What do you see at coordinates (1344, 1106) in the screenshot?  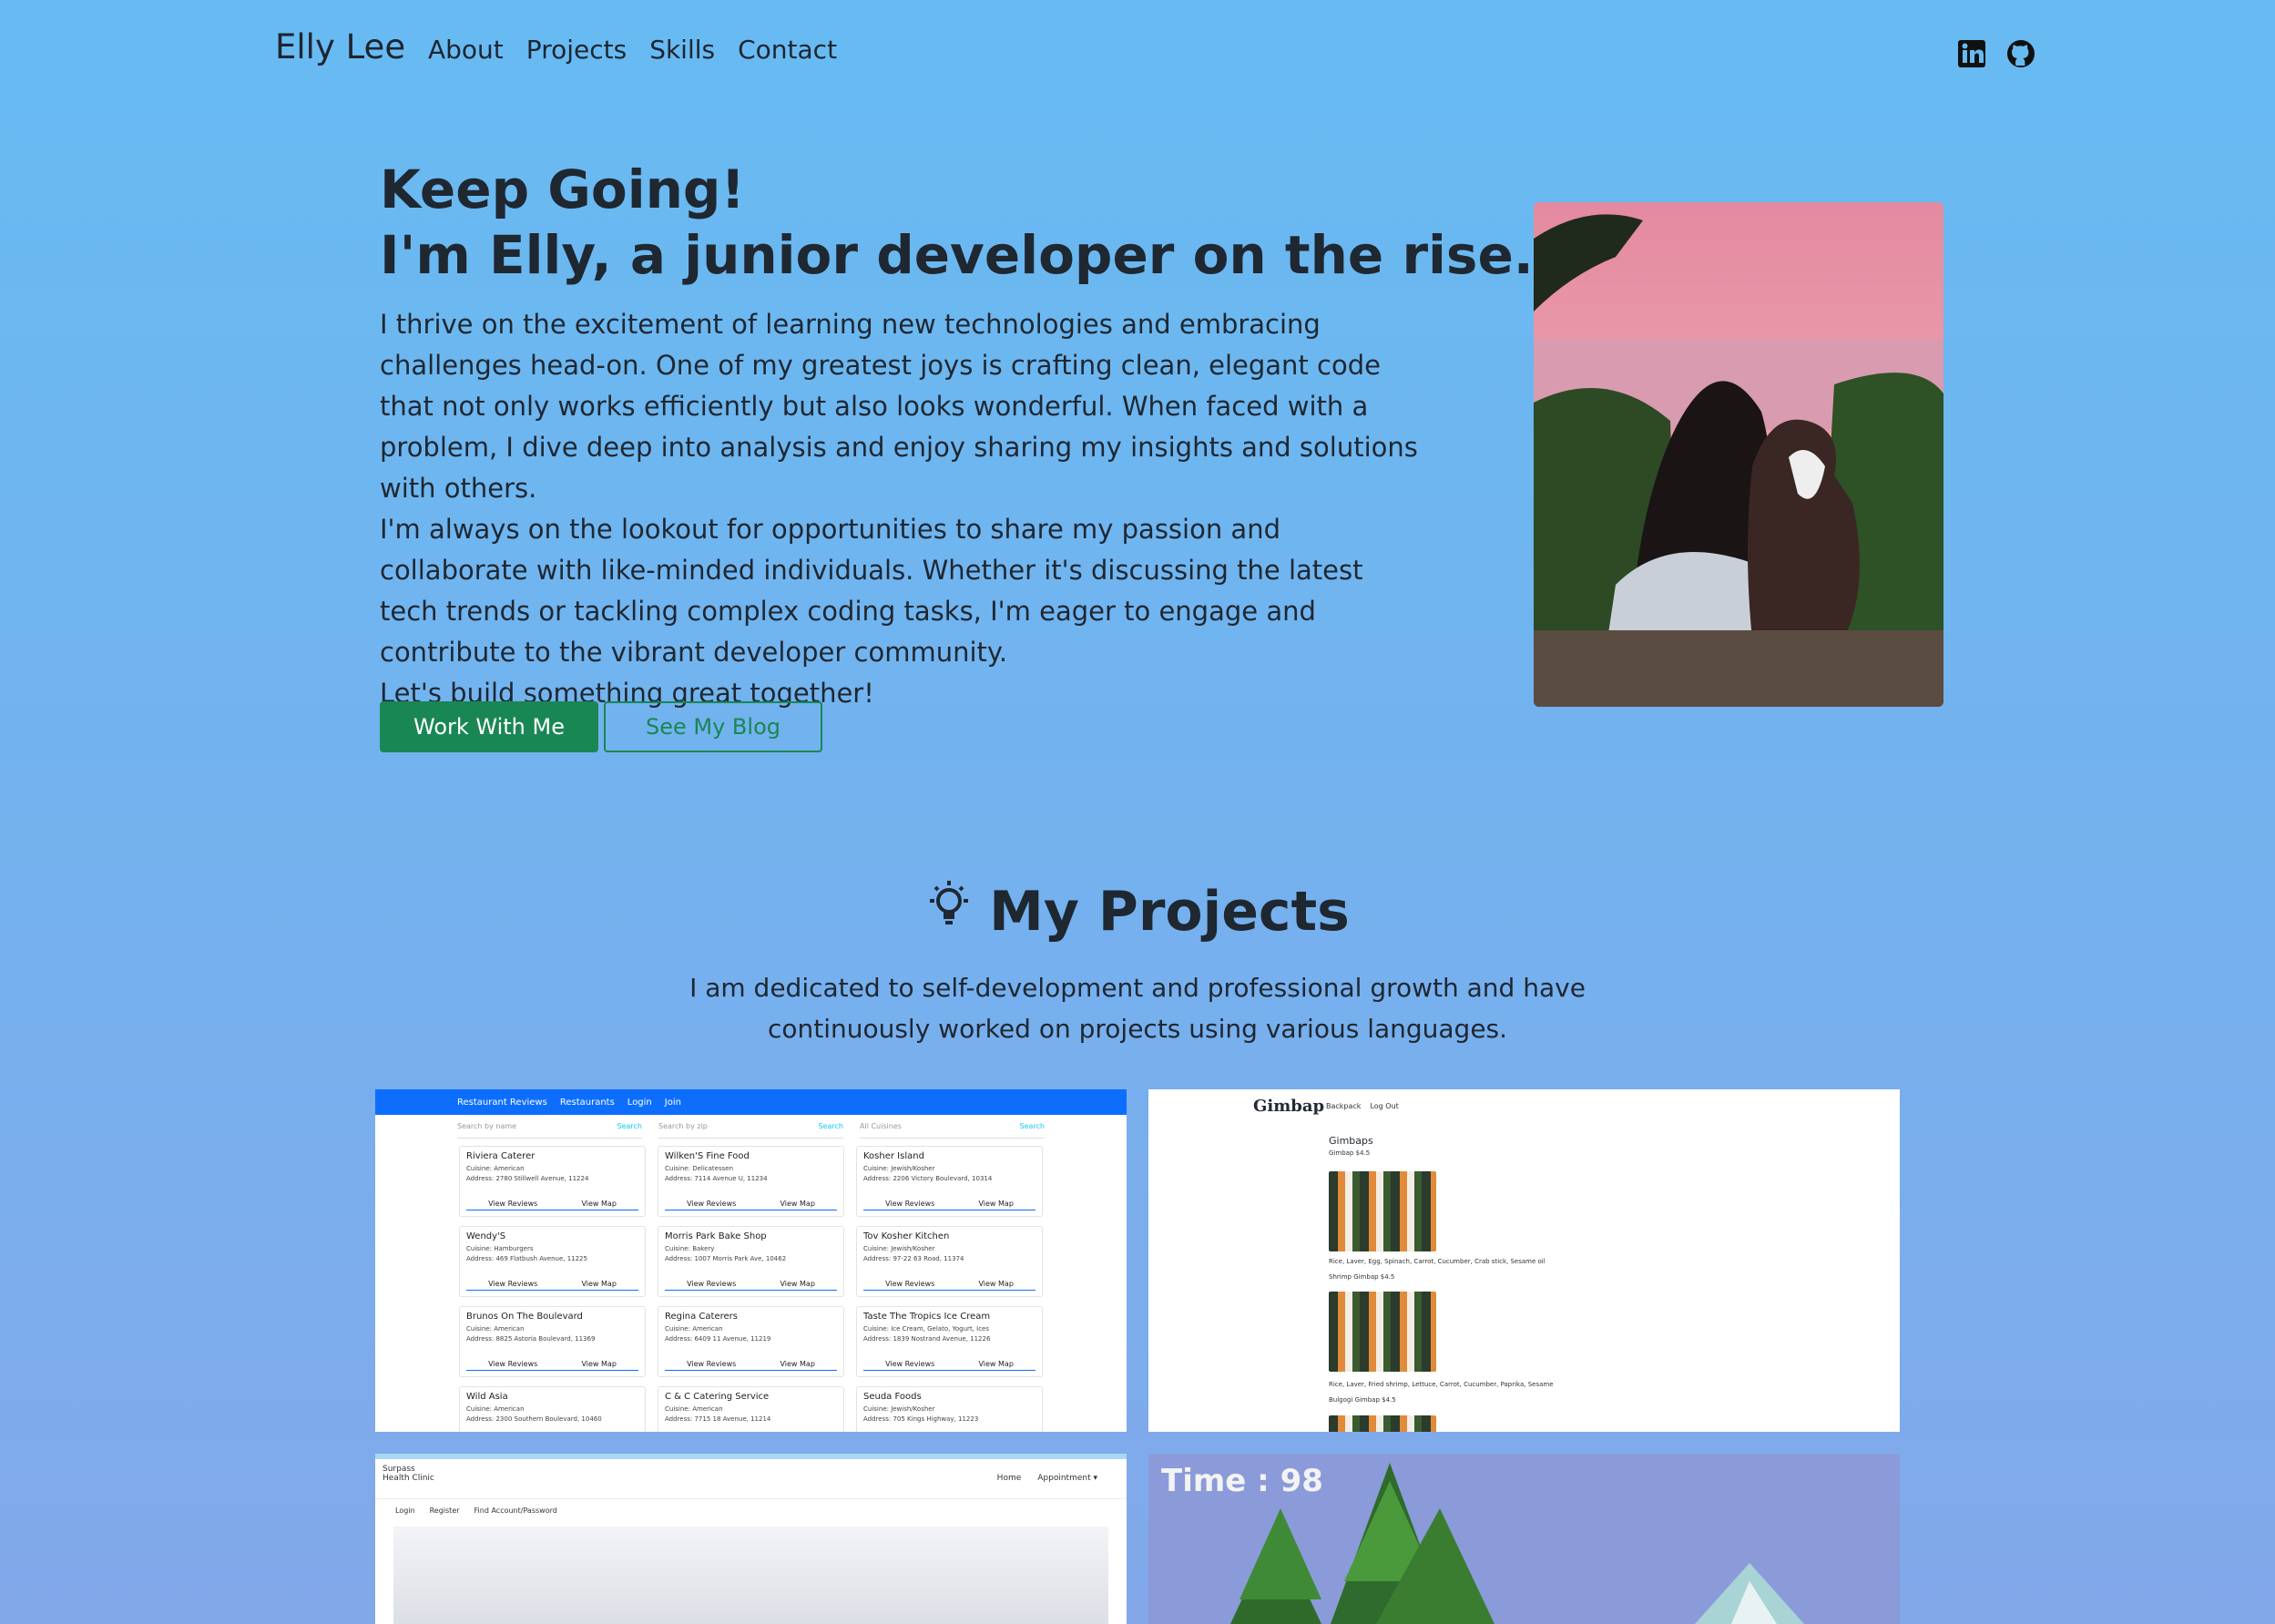 I see `mini-nav-link: Backpack` at bounding box center [1344, 1106].